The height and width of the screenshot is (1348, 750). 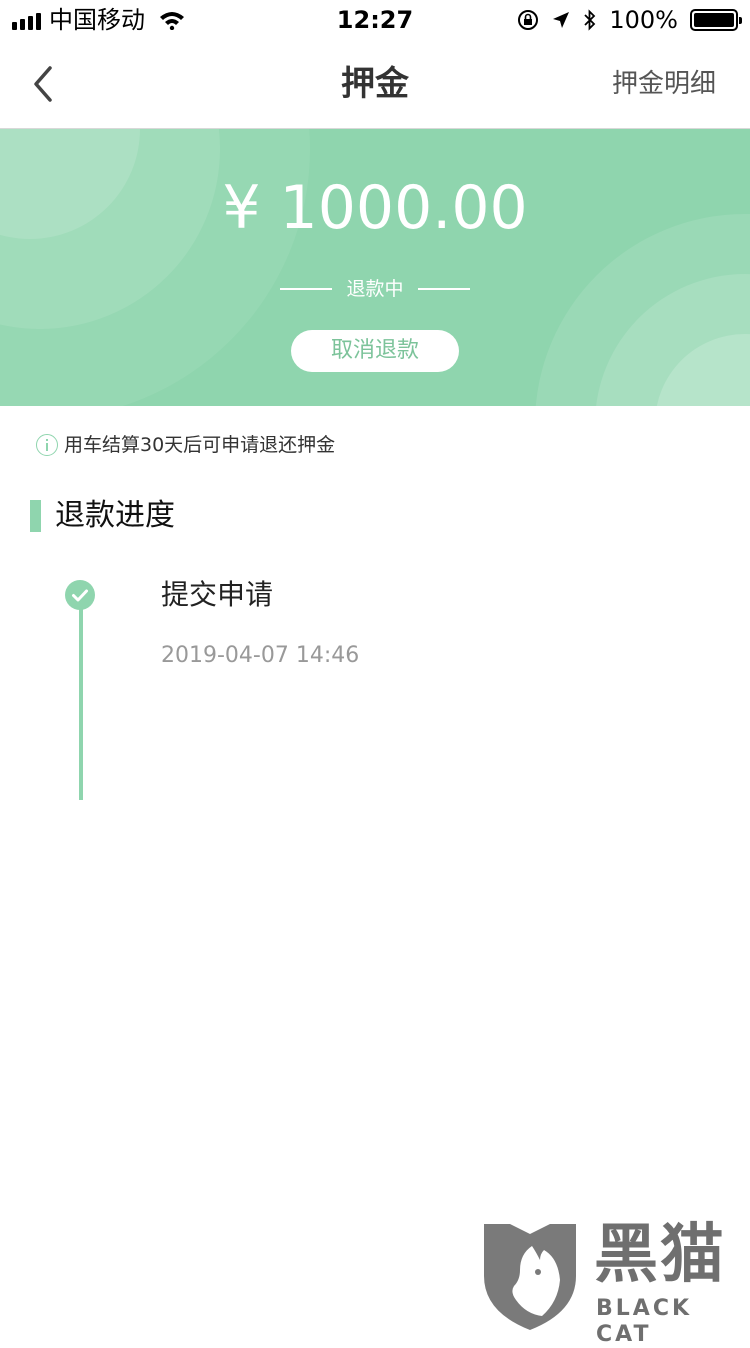 I want to click on status-right: 100%, so click(x=629, y=20).